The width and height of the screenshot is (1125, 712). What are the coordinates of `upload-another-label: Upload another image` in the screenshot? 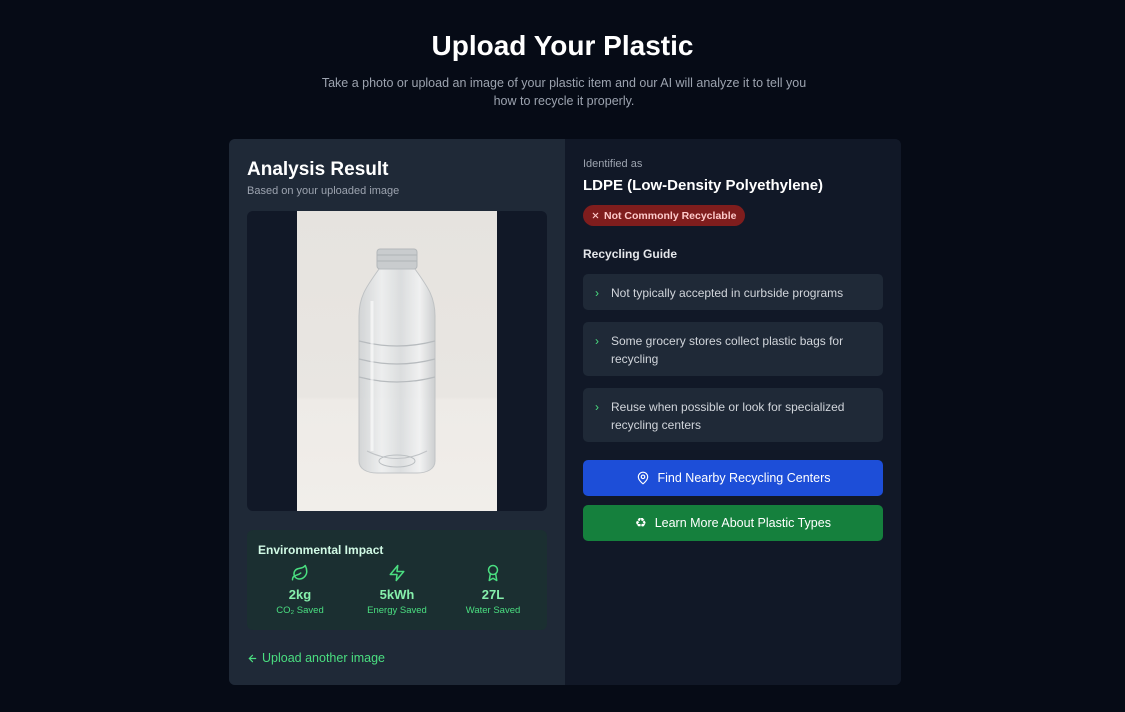 It's located at (323, 658).